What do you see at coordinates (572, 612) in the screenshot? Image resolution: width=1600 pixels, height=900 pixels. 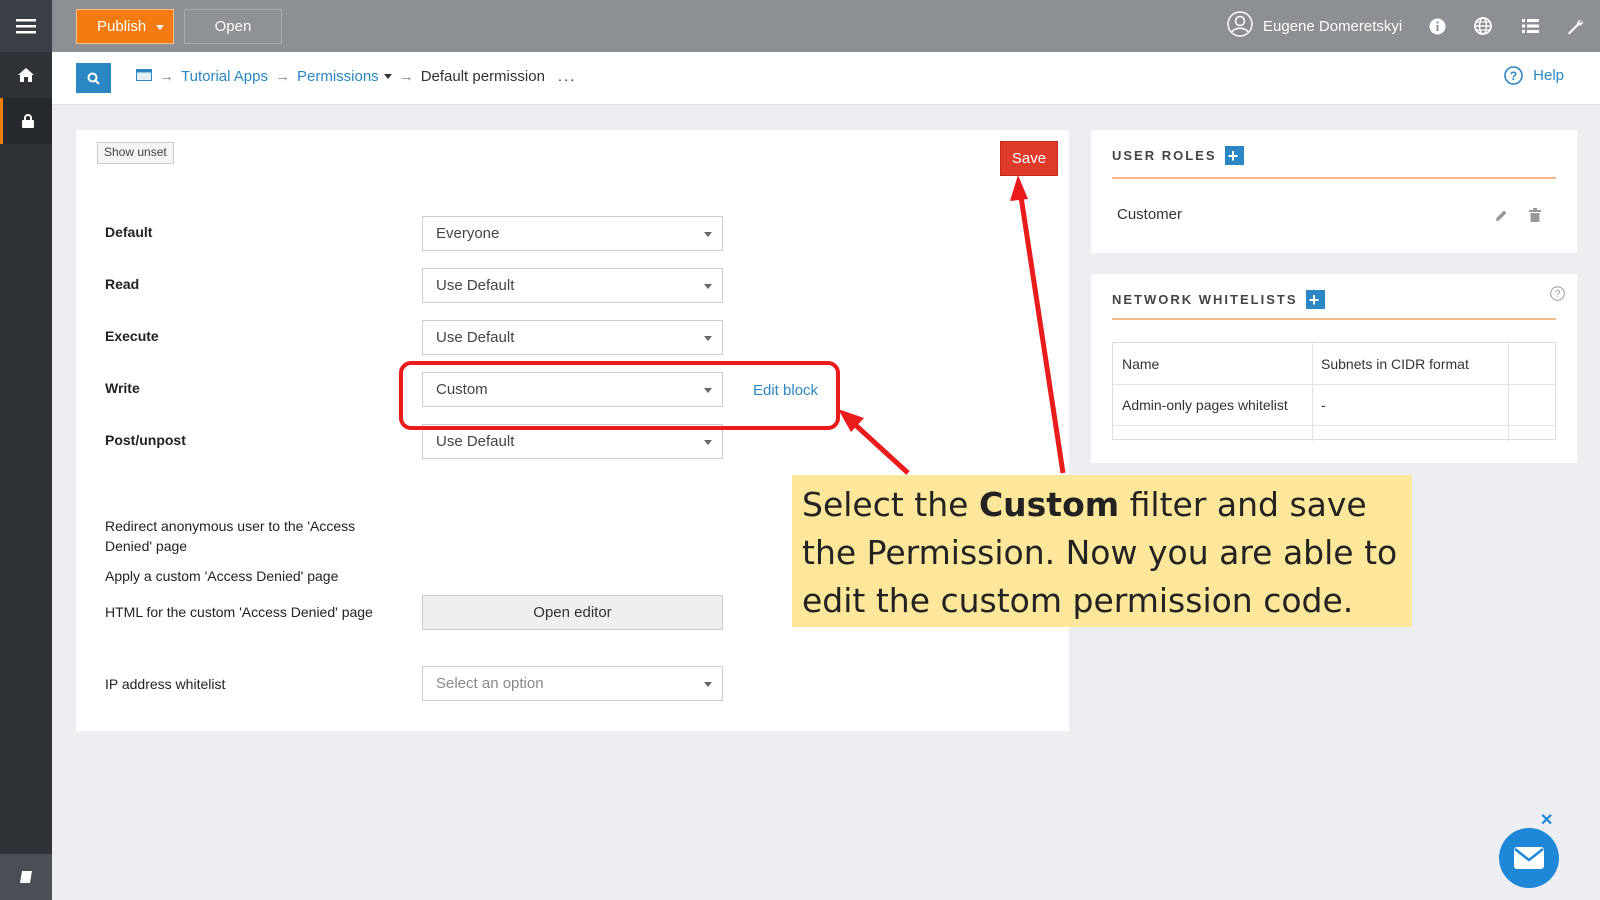 I see `open-editor-button: Open editor` at bounding box center [572, 612].